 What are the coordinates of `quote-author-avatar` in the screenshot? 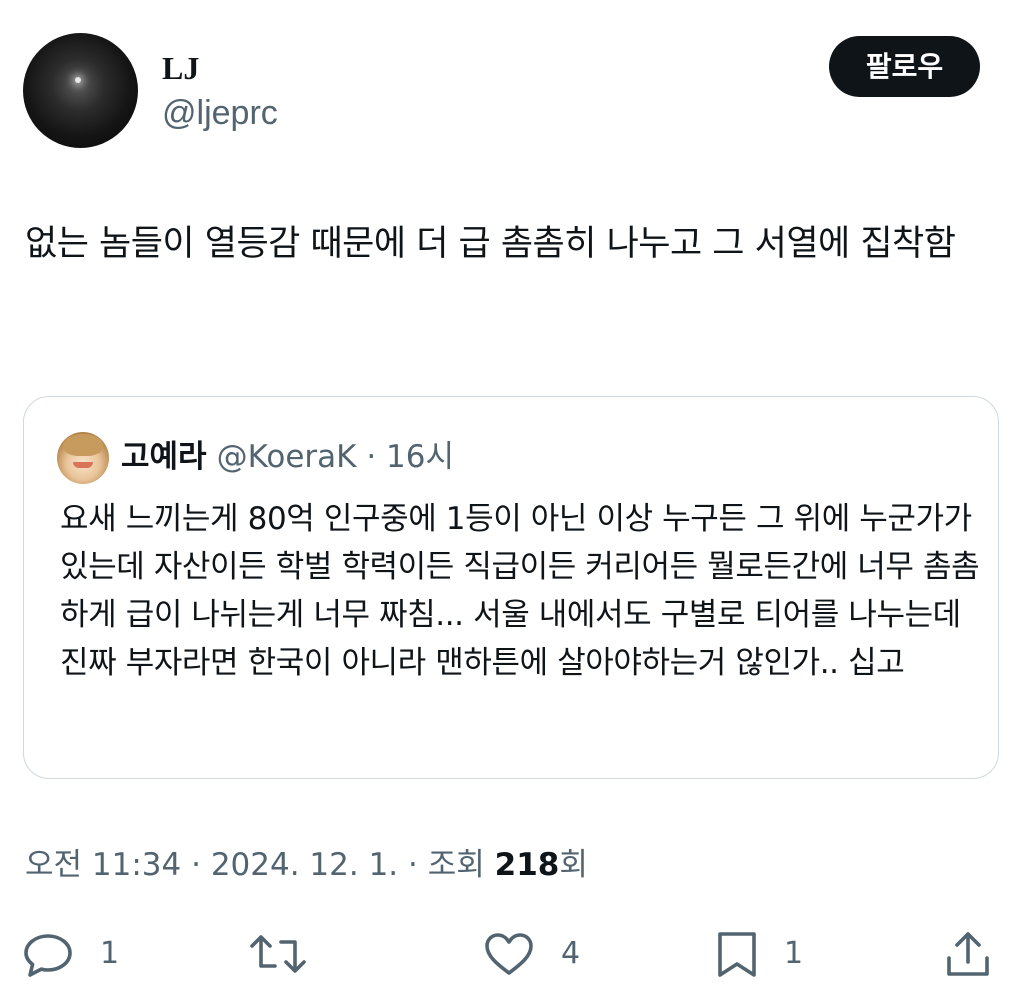 It's located at (83, 458).